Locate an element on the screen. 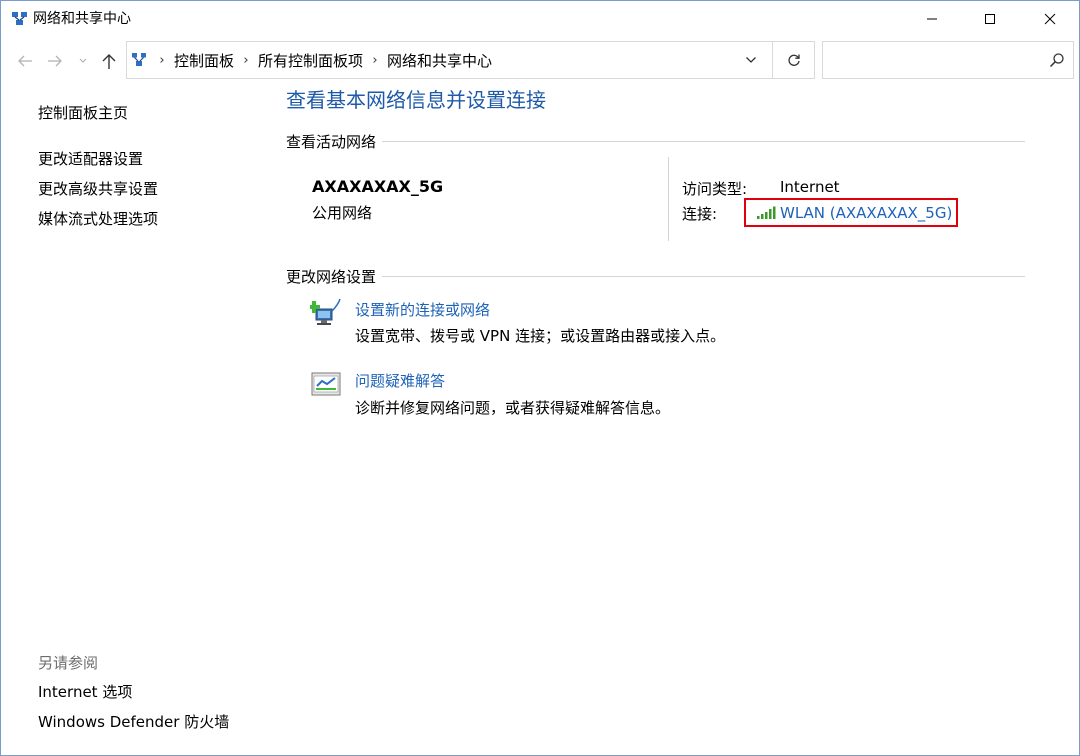  search-box is located at coordinates (948, 60).